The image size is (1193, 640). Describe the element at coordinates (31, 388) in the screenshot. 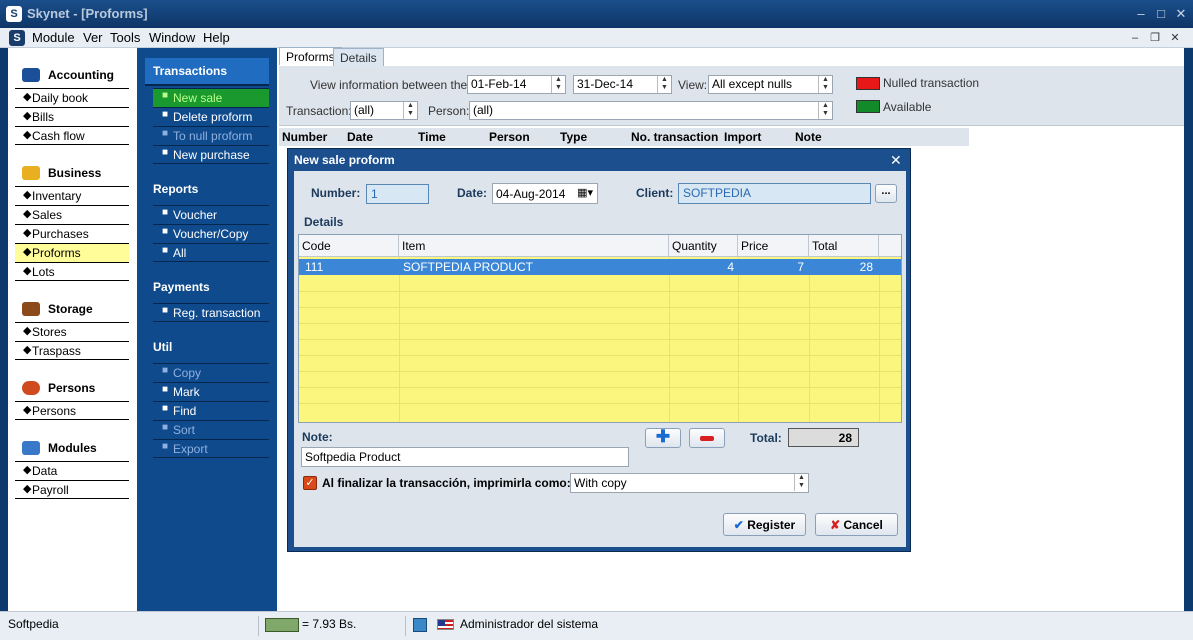

I see `people-icon` at that location.